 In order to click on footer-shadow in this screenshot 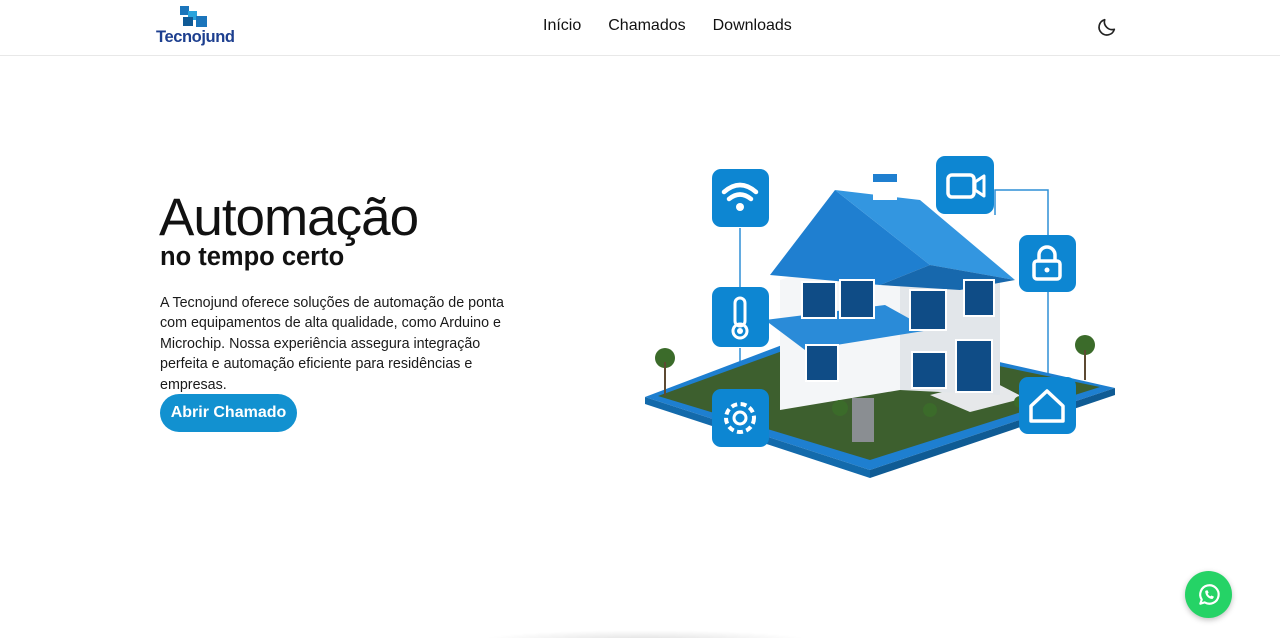, I will do `click(645, 634)`.